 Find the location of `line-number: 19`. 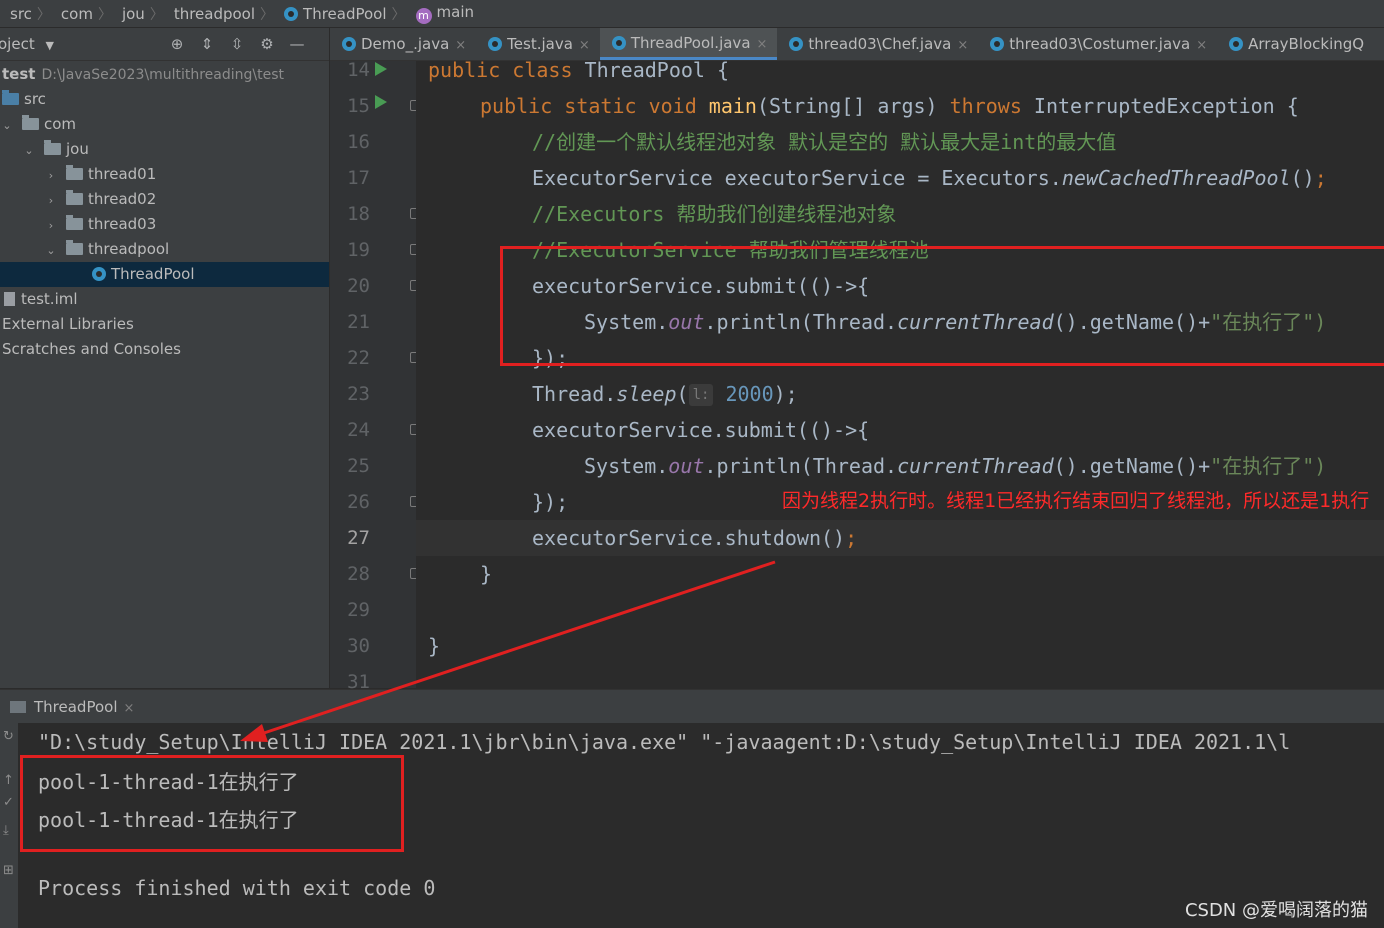

line-number: 19 is located at coordinates (358, 250).